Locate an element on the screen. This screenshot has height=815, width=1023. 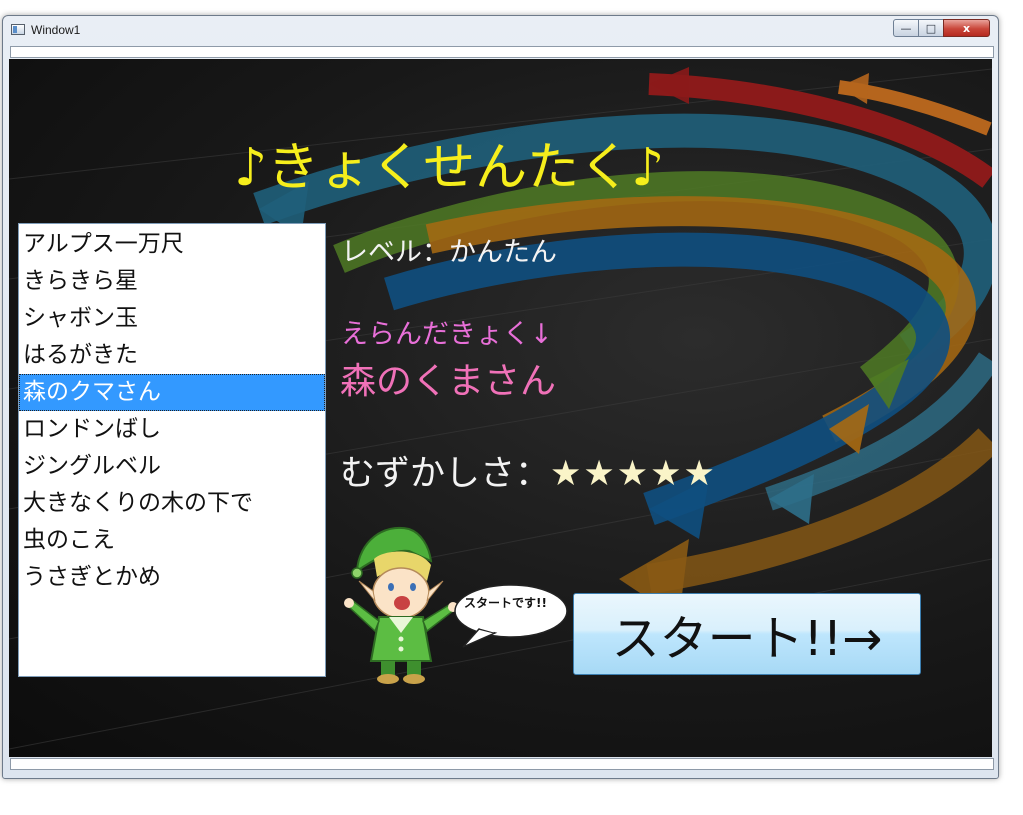
title-bar: Window1 — □ x is located at coordinates (500, 30).